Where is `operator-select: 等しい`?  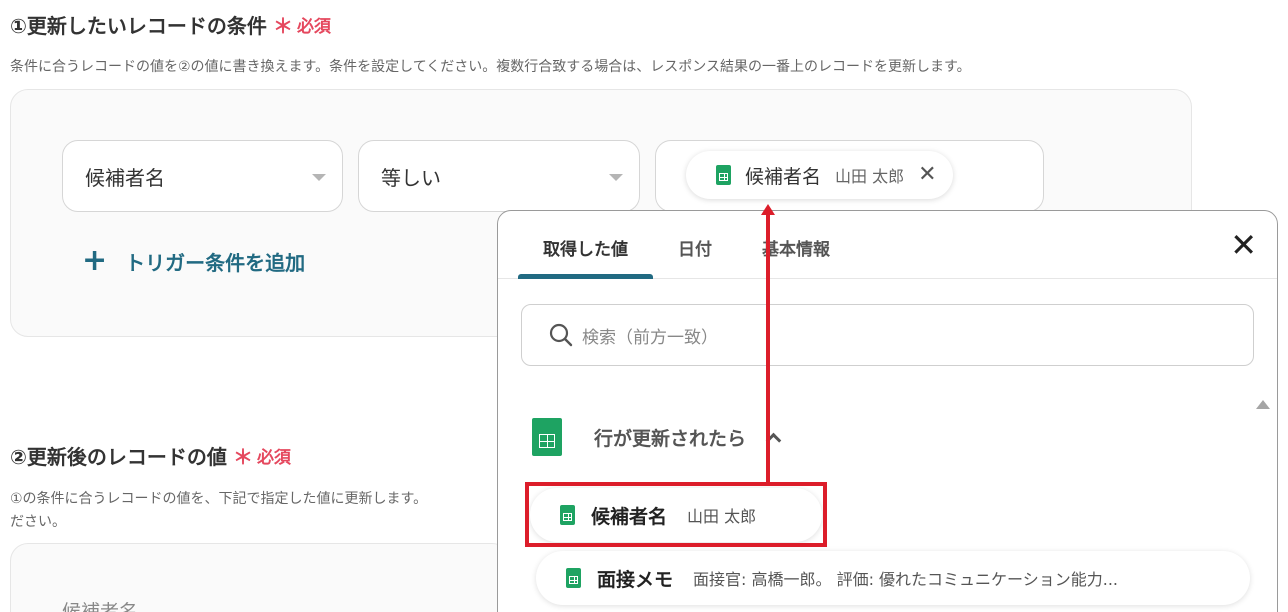
operator-select: 等しい is located at coordinates (499, 176).